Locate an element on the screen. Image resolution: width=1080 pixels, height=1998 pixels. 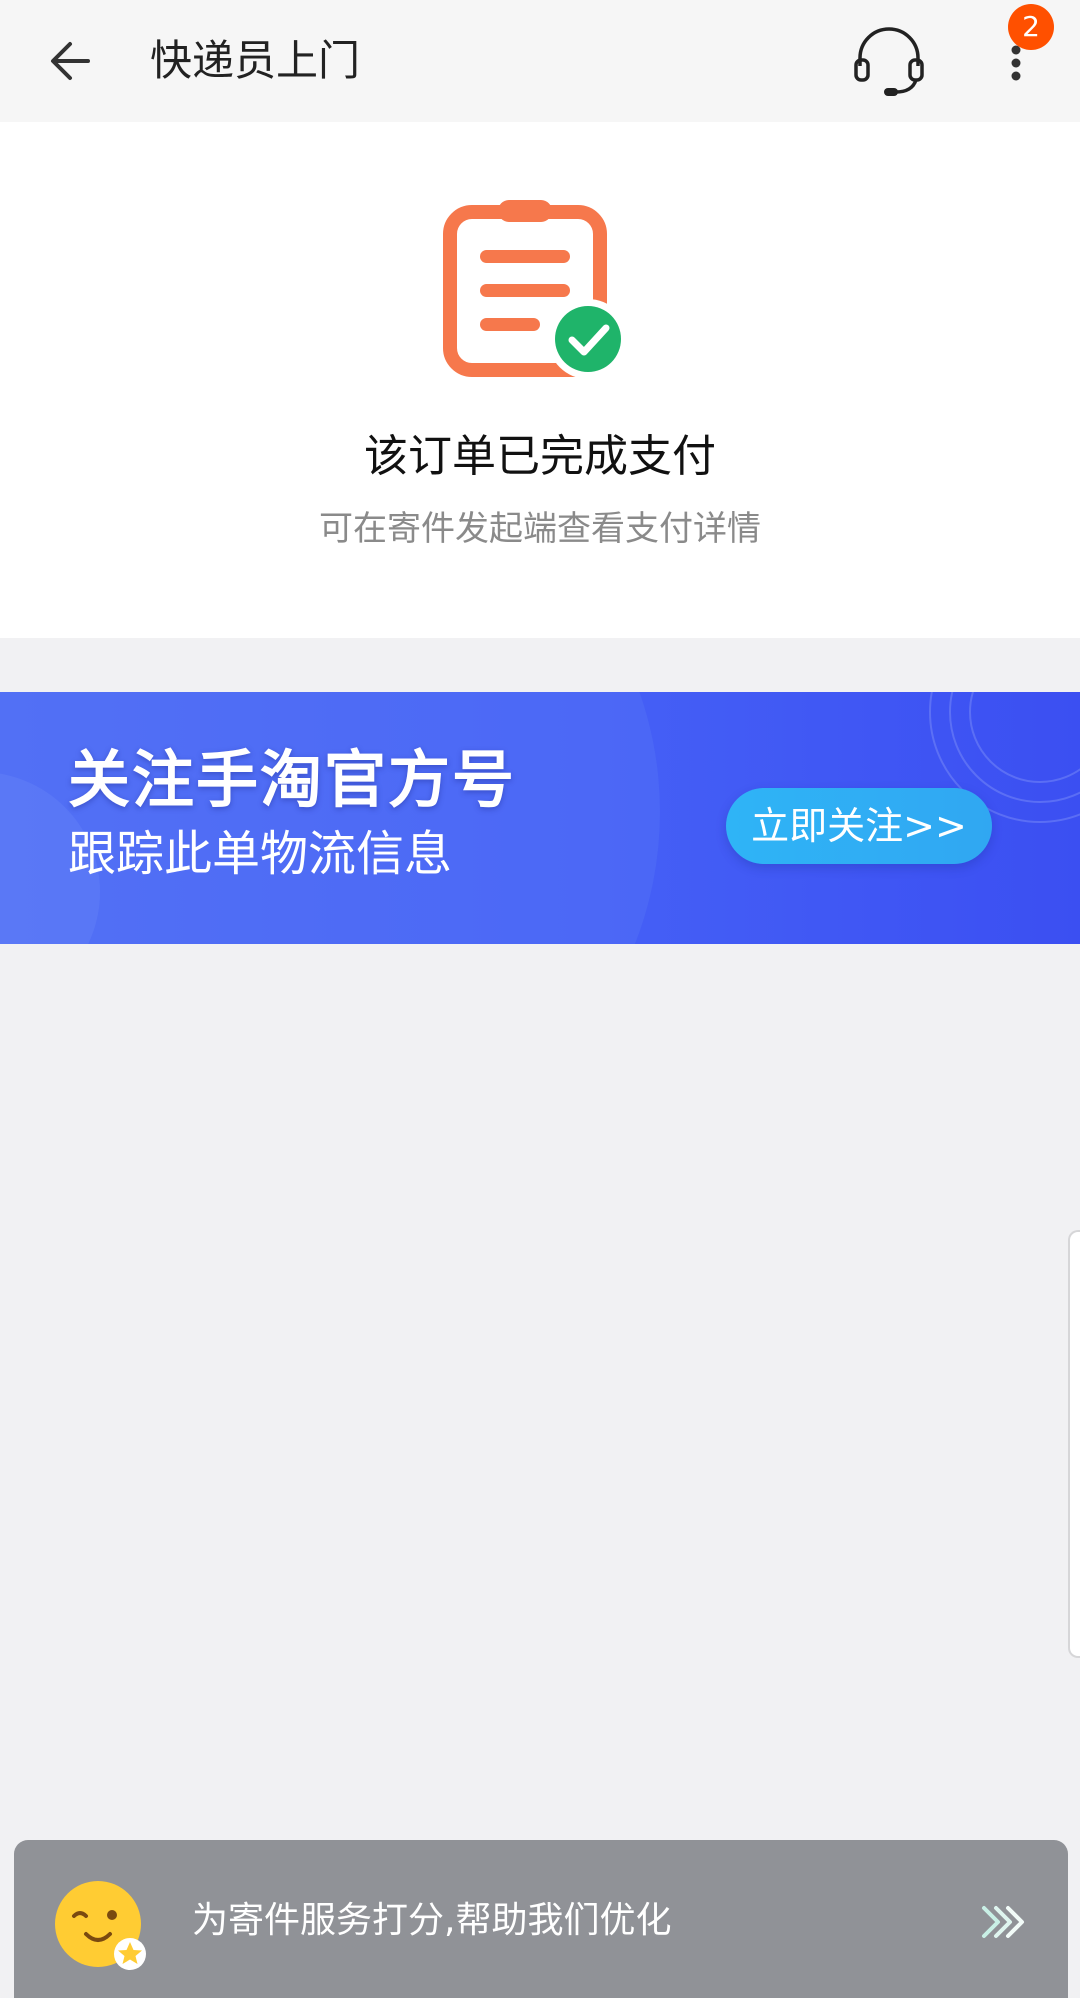
follow-official-account-banner: 关注手淘官方号 跟踪此单物流信息 立即关注>> is located at coordinates (540, 818).